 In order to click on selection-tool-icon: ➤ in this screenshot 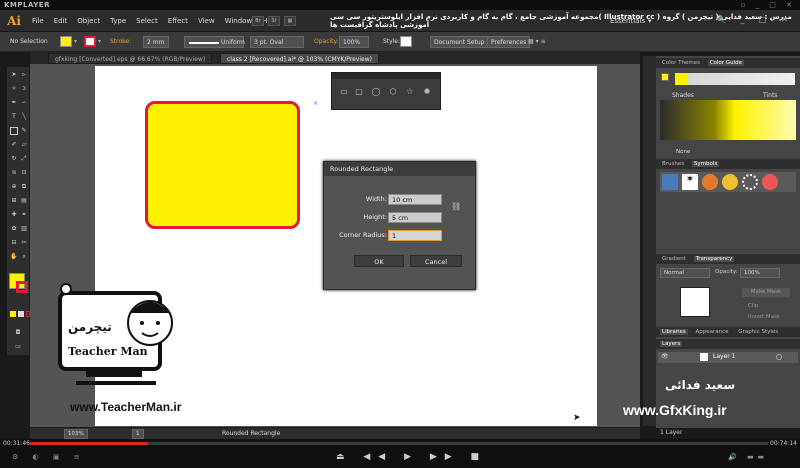, I will do `click(14, 75)`.